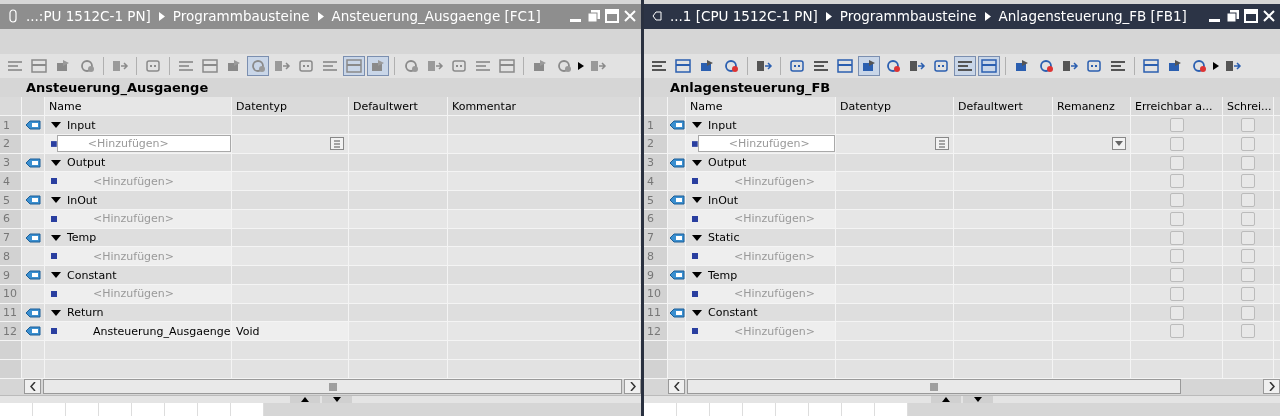  Describe the element at coordinates (744, 16) in the screenshot. I see `breadcrumb-item: ...1 [CPU 1512C-1 PN]` at that location.